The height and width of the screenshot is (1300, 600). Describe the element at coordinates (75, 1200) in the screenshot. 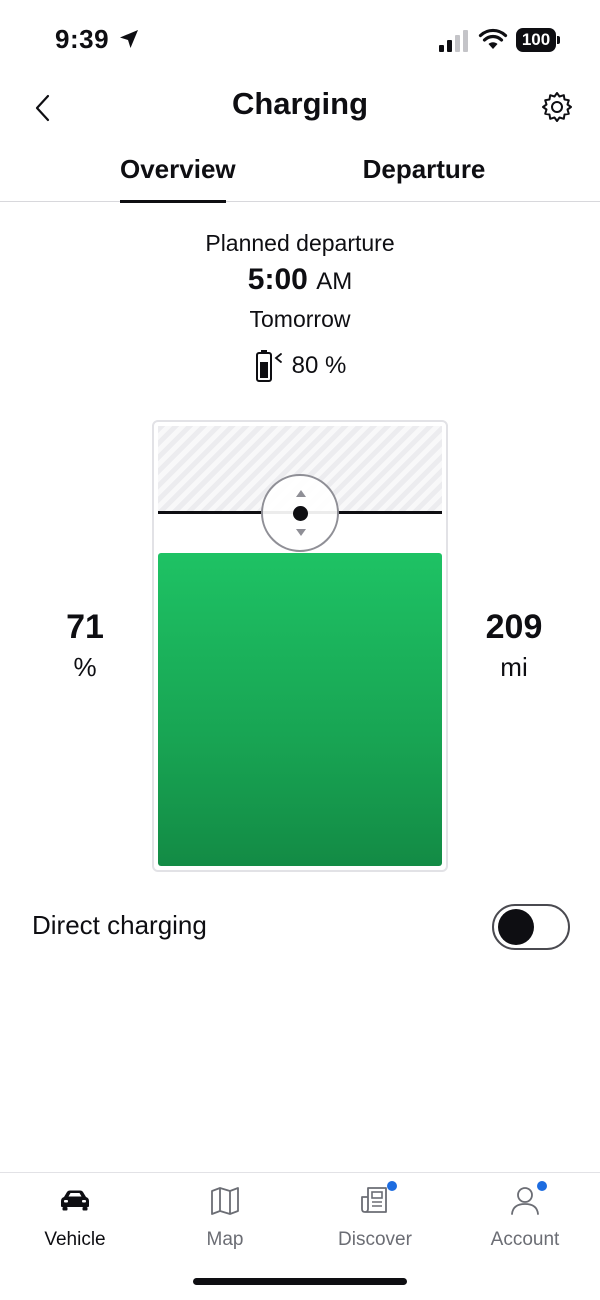

I see `car-icon` at that location.